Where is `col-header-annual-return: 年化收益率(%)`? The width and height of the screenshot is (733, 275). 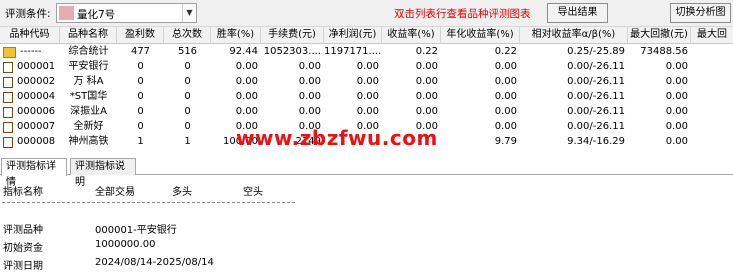
col-header-annual-return: 年化收益率(%) is located at coordinates (480, 35).